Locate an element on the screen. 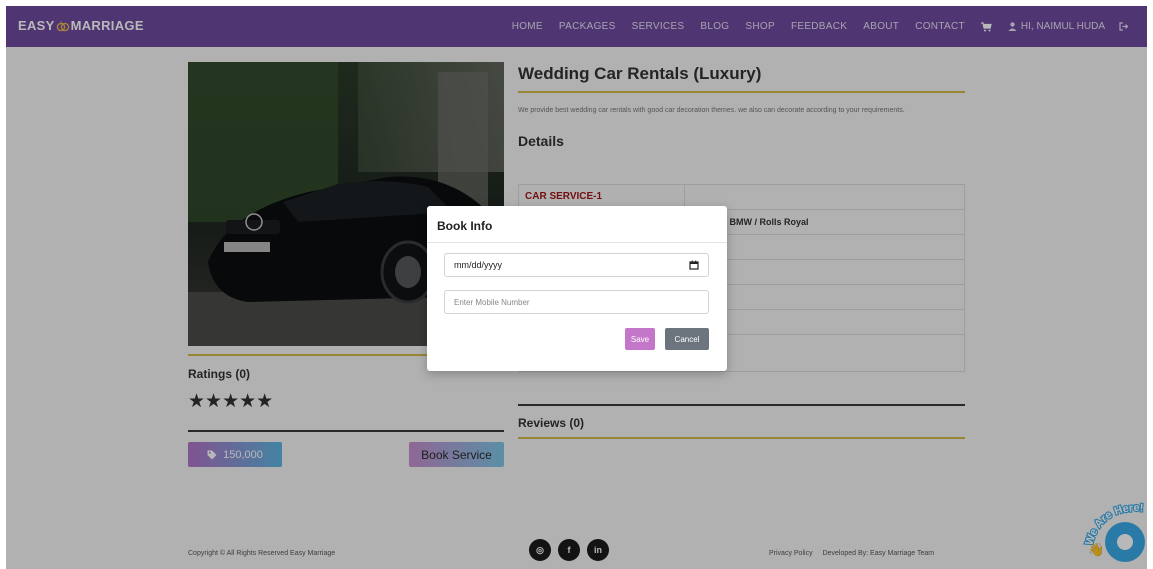 The width and height of the screenshot is (1153, 569). save-button: Save is located at coordinates (640, 339).